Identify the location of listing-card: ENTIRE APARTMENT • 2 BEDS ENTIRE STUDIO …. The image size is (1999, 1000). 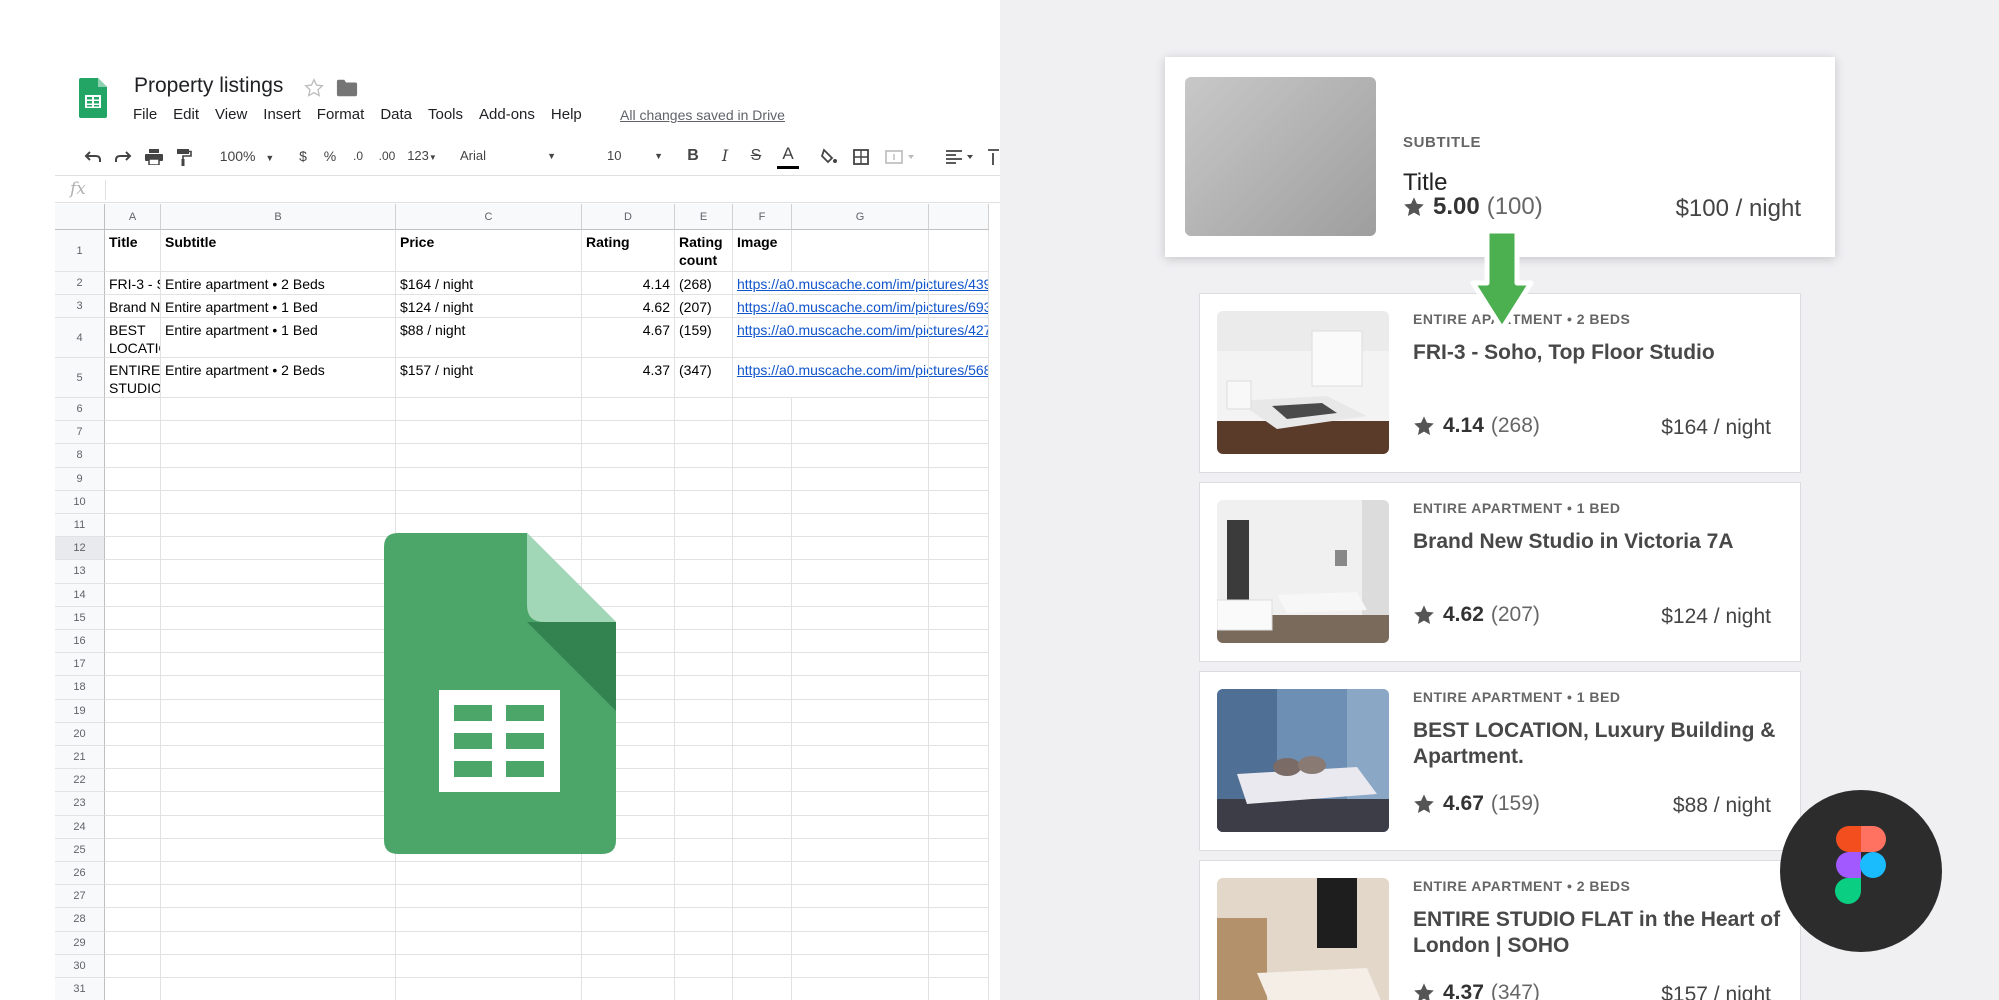
(1500, 930).